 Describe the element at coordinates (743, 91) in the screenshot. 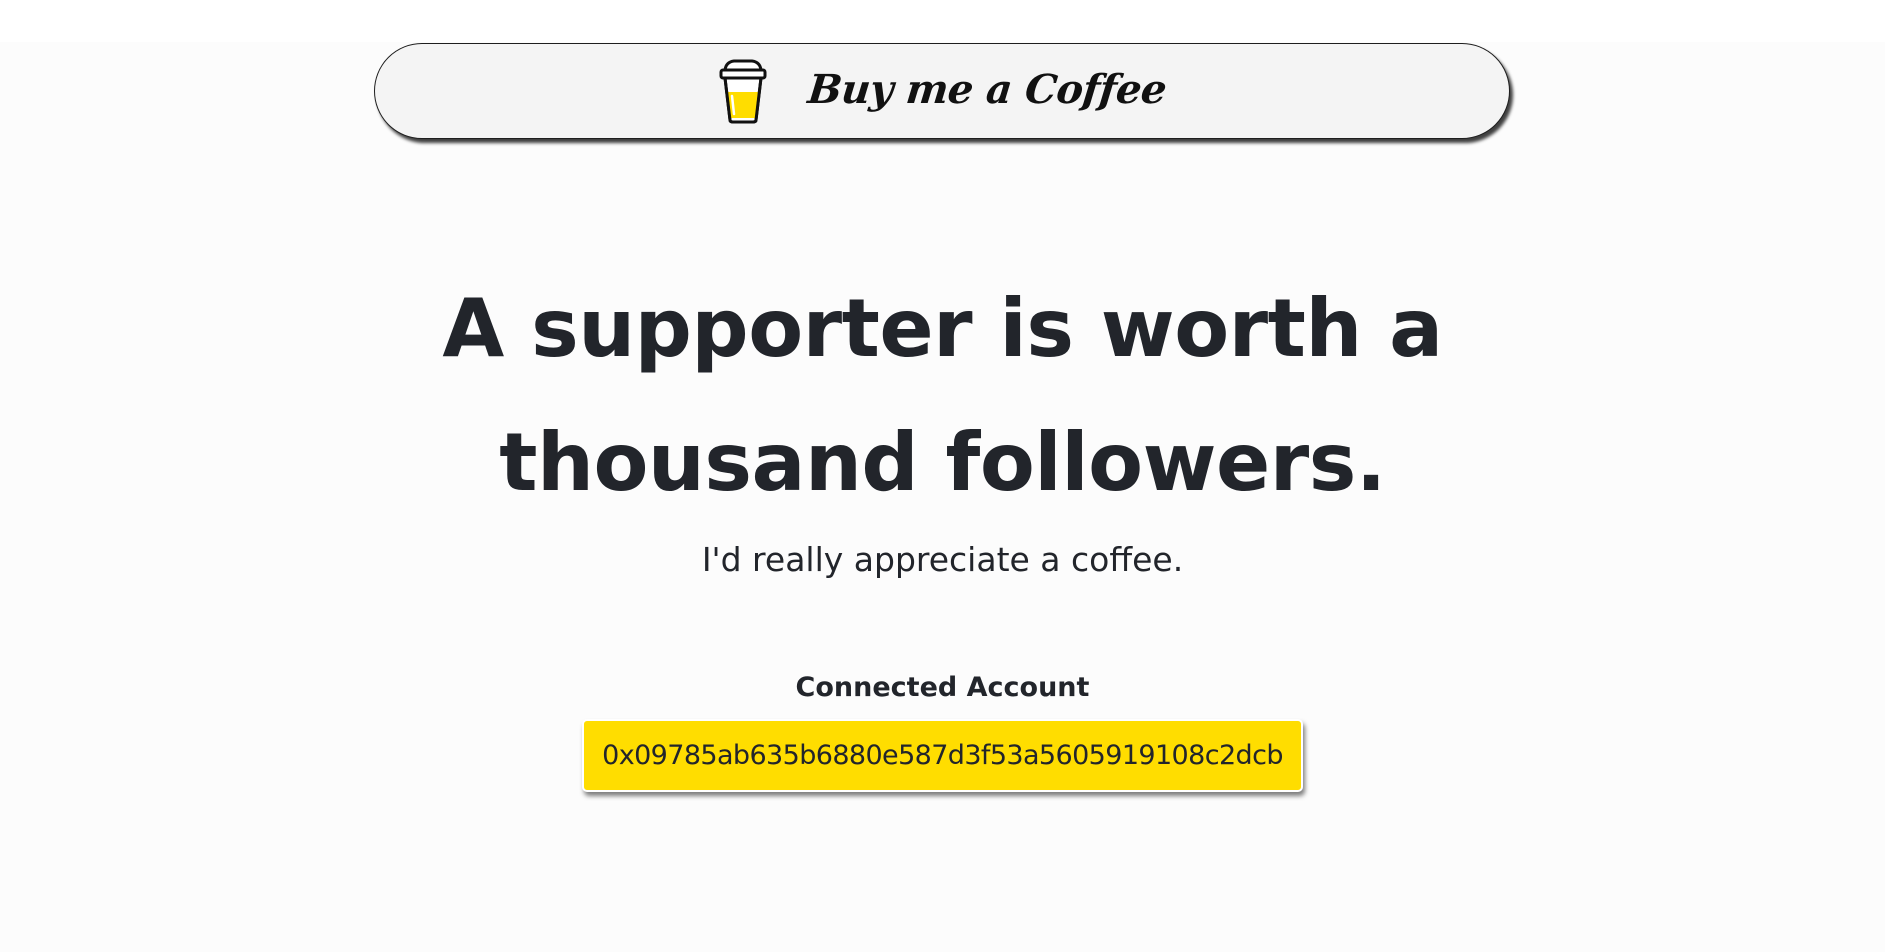

I see `coffee-cup-icon` at that location.